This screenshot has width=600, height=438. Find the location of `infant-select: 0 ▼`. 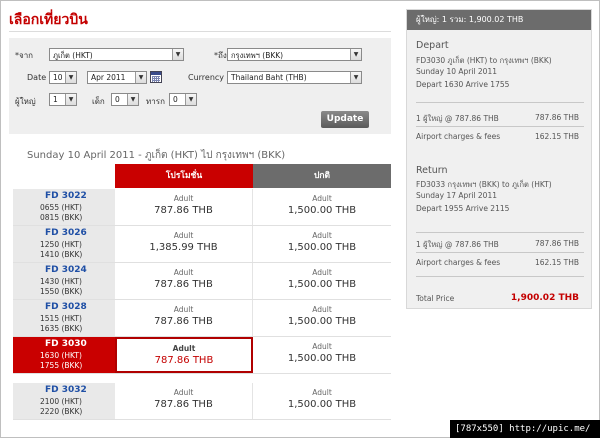

infant-select: 0 ▼ is located at coordinates (183, 99).